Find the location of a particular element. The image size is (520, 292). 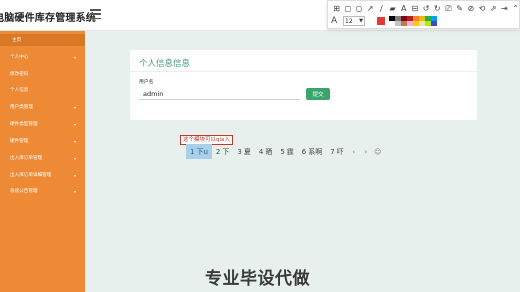

color-palette is located at coordinates (413, 21).